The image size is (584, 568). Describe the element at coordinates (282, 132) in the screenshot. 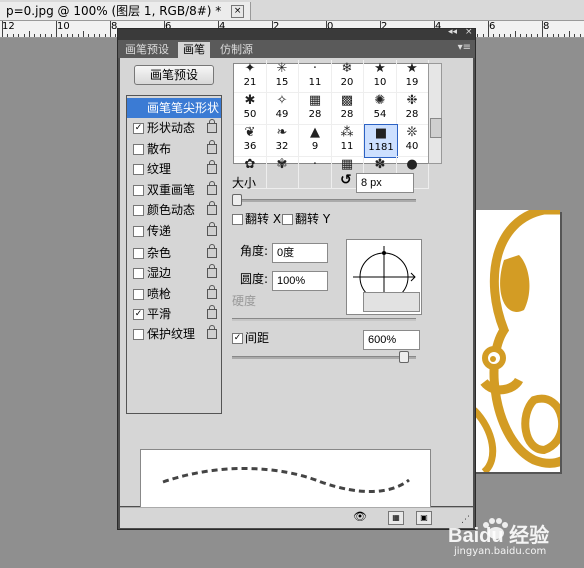

I see `brush-tip-icon: ❧` at that location.